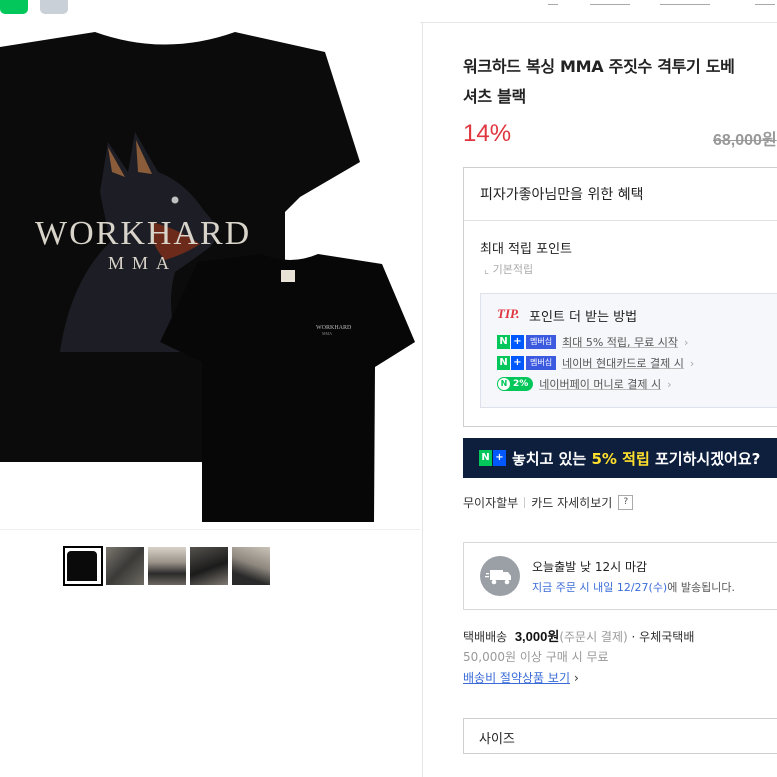 The width and height of the screenshot is (777, 777). Describe the element at coordinates (599, 66) in the screenshot. I see `product-title-line1: 워크하드 복싱 MMA 주짓수 격투기 도베` at that location.